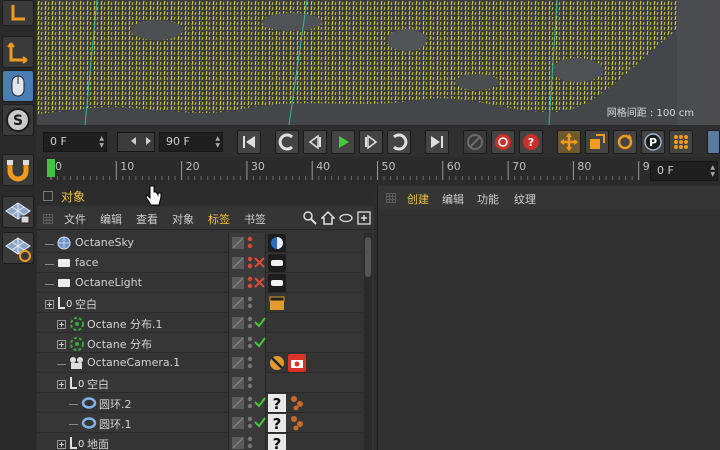 The image size is (720, 450). I want to click on viewport-scroll-frame, so click(710, 62).